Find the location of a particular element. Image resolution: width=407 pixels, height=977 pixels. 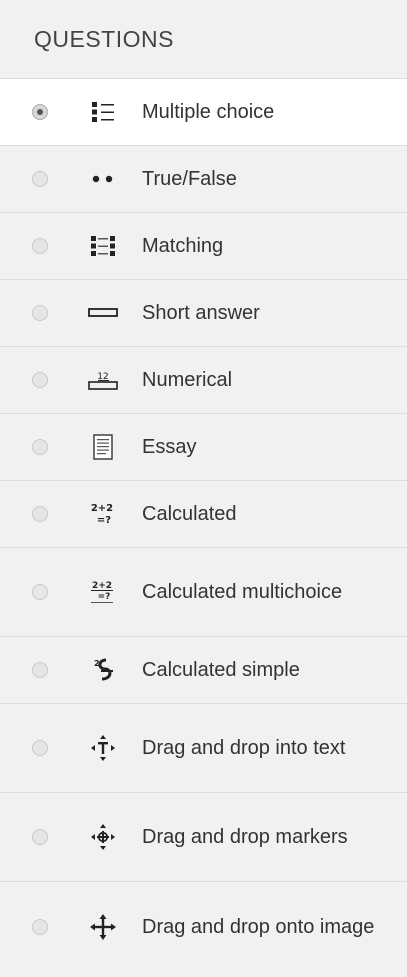

drag-drop-markers-icon is located at coordinates (103, 837).